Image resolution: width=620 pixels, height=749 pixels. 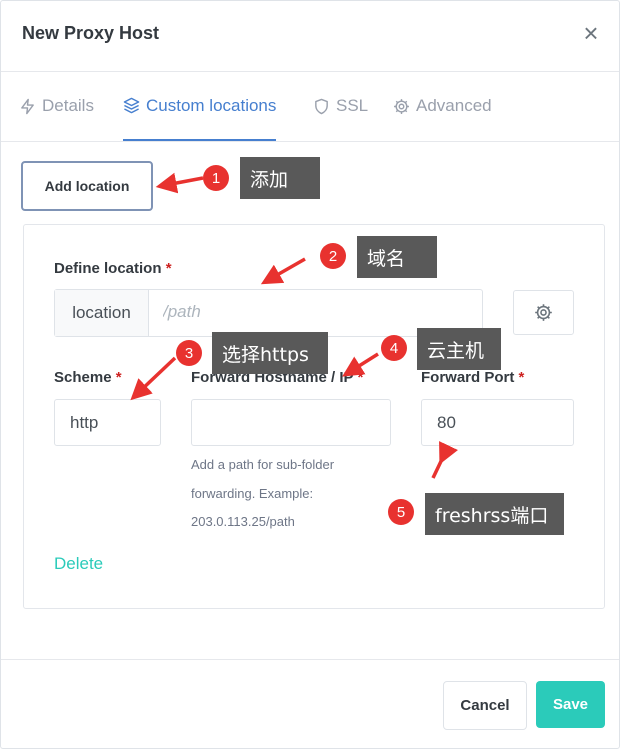 What do you see at coordinates (216, 178) in the screenshot?
I see `annotation-badge-1: 1` at bounding box center [216, 178].